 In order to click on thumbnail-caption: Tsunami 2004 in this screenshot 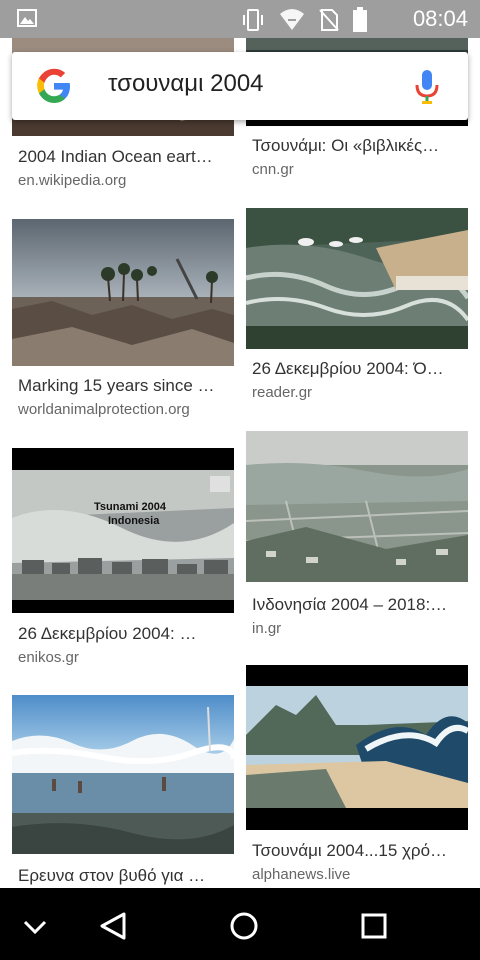, I will do `click(130, 507)`.